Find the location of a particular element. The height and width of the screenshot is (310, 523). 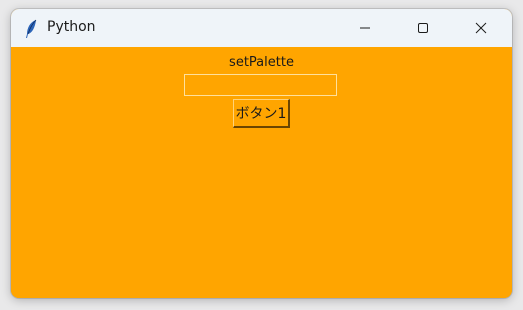

close-icon is located at coordinates (481, 28).